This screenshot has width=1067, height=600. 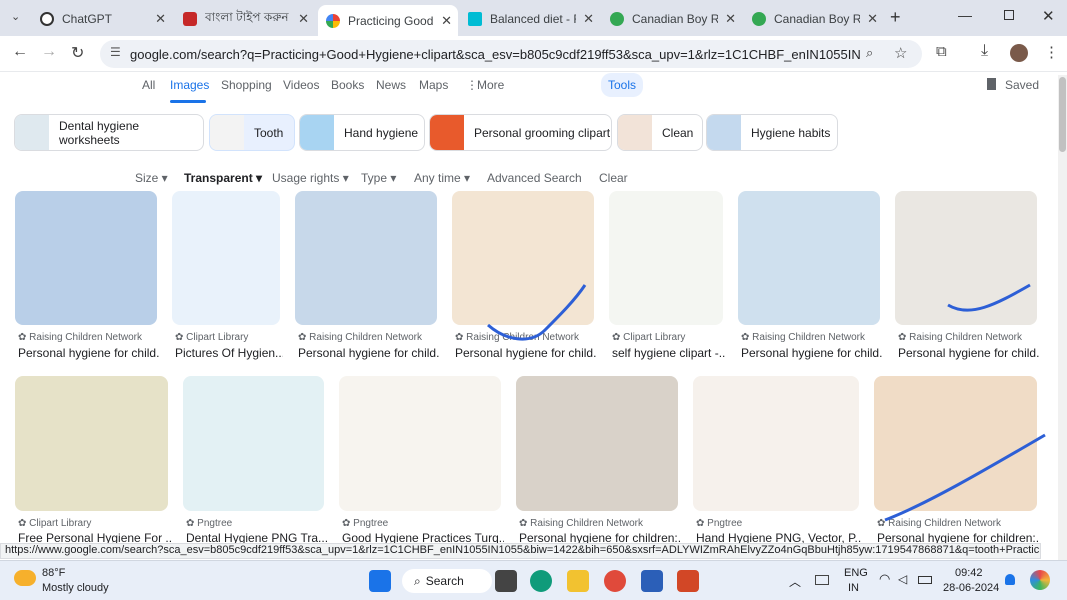 I want to click on store-icon, so click(x=652, y=581).